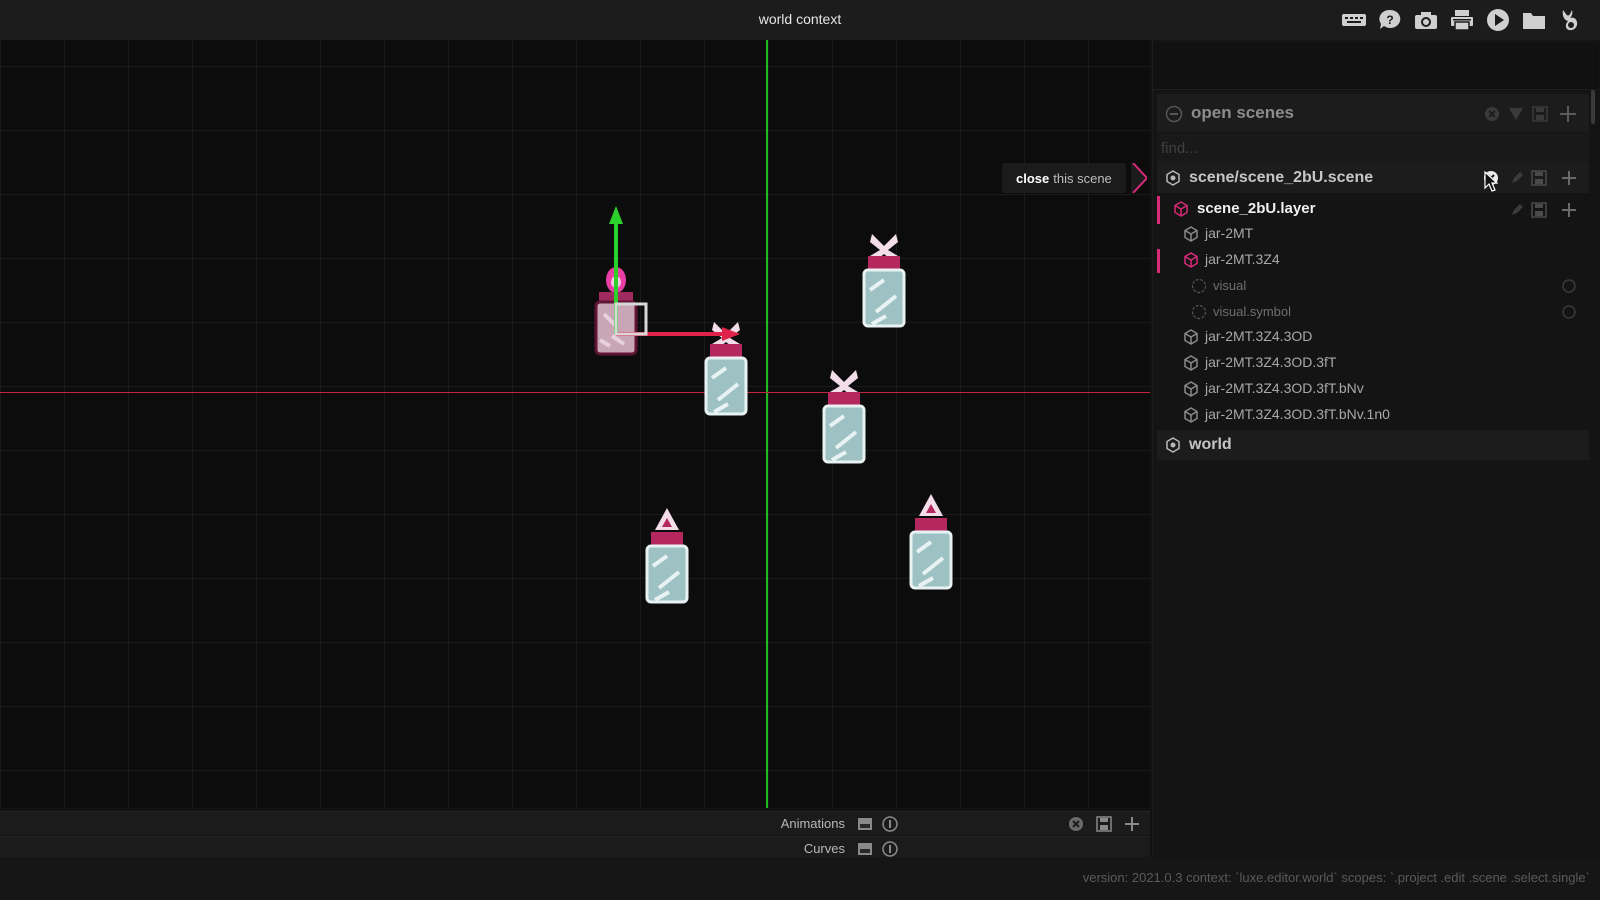  I want to click on transform-gizmo, so click(675, 280).